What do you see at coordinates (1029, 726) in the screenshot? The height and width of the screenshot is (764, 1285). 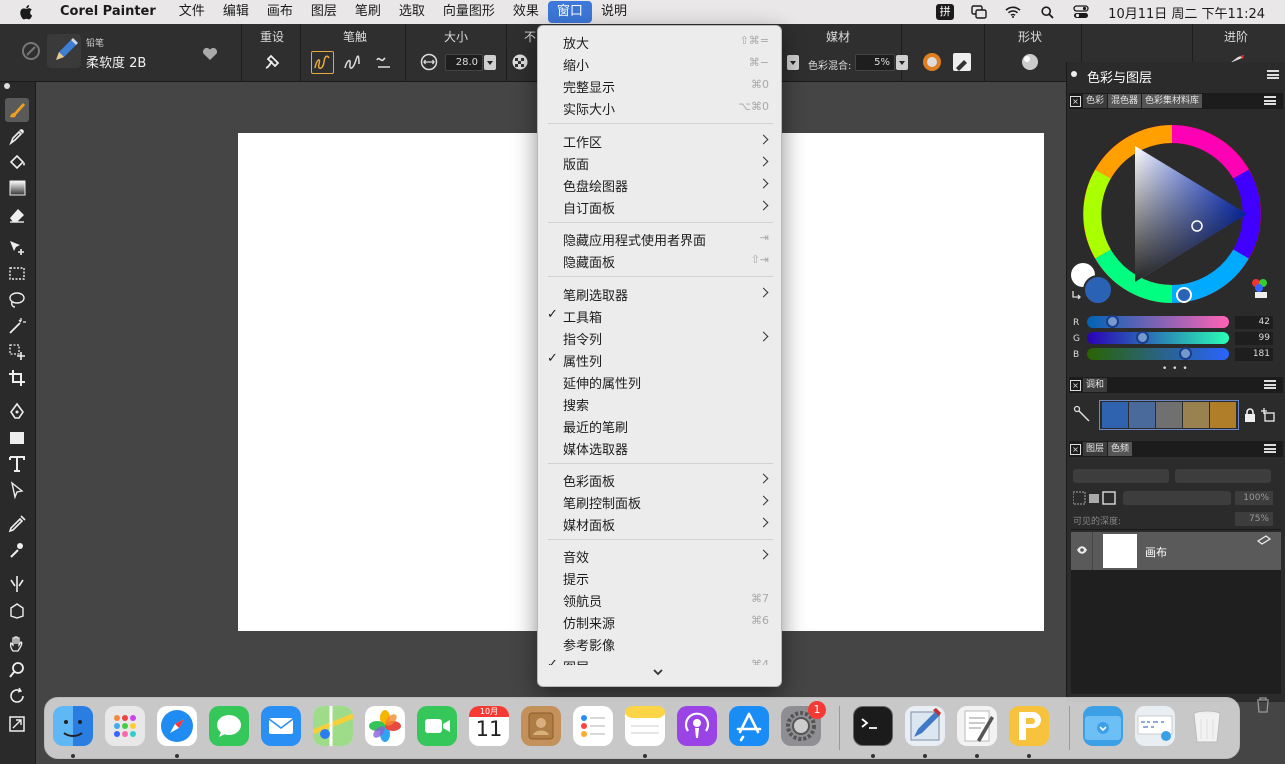 I see `pages-icon` at bounding box center [1029, 726].